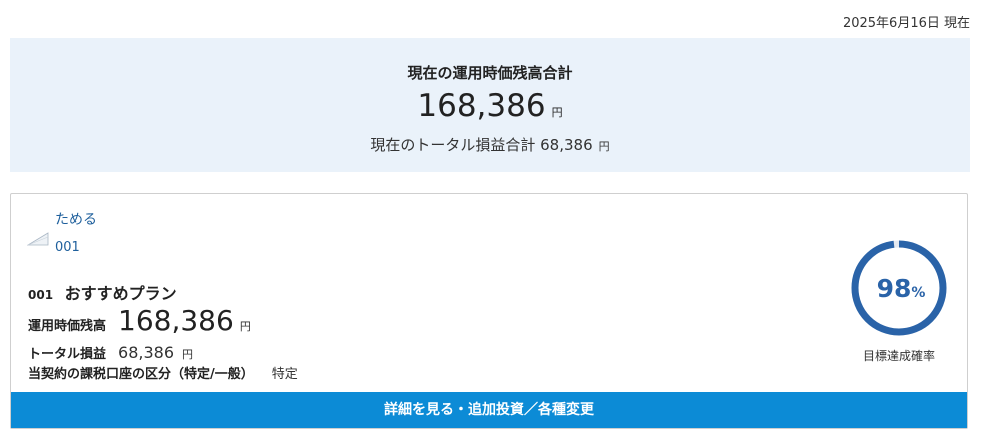 Image resolution: width=982 pixels, height=443 pixels. I want to click on total-balance: 168,386 円, so click(490, 106).